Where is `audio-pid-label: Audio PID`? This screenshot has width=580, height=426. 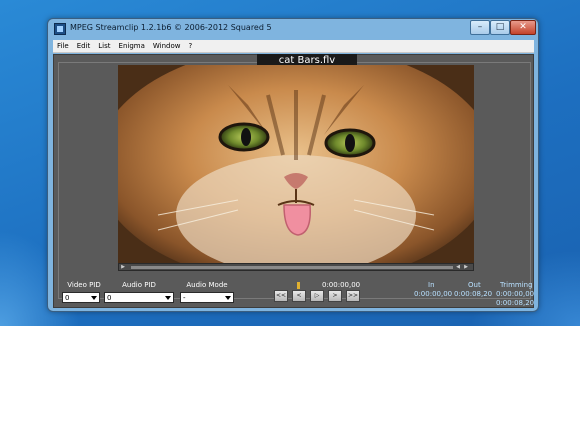
audio-pid-label: Audio PID is located at coordinates (139, 285).